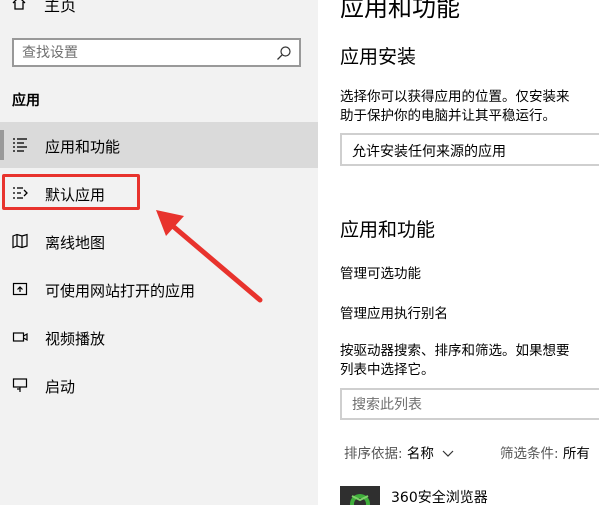  Describe the element at coordinates (20, 337) in the screenshot. I see `video-playback-icon` at that location.